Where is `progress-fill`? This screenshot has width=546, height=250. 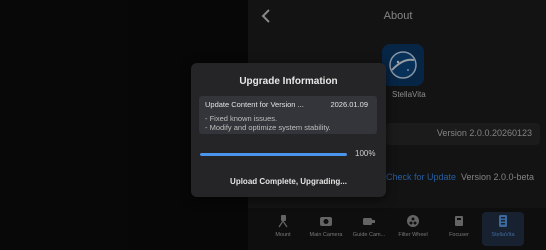
progress-fill is located at coordinates (273, 154).